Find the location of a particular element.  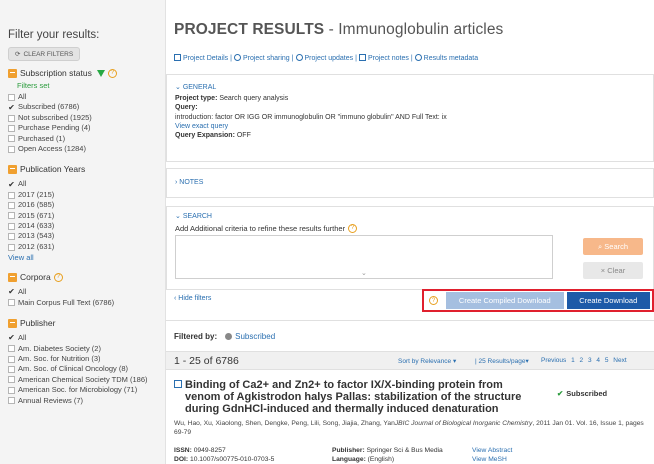

facet-option: Purchase Pending (4) is located at coordinates (83, 128).